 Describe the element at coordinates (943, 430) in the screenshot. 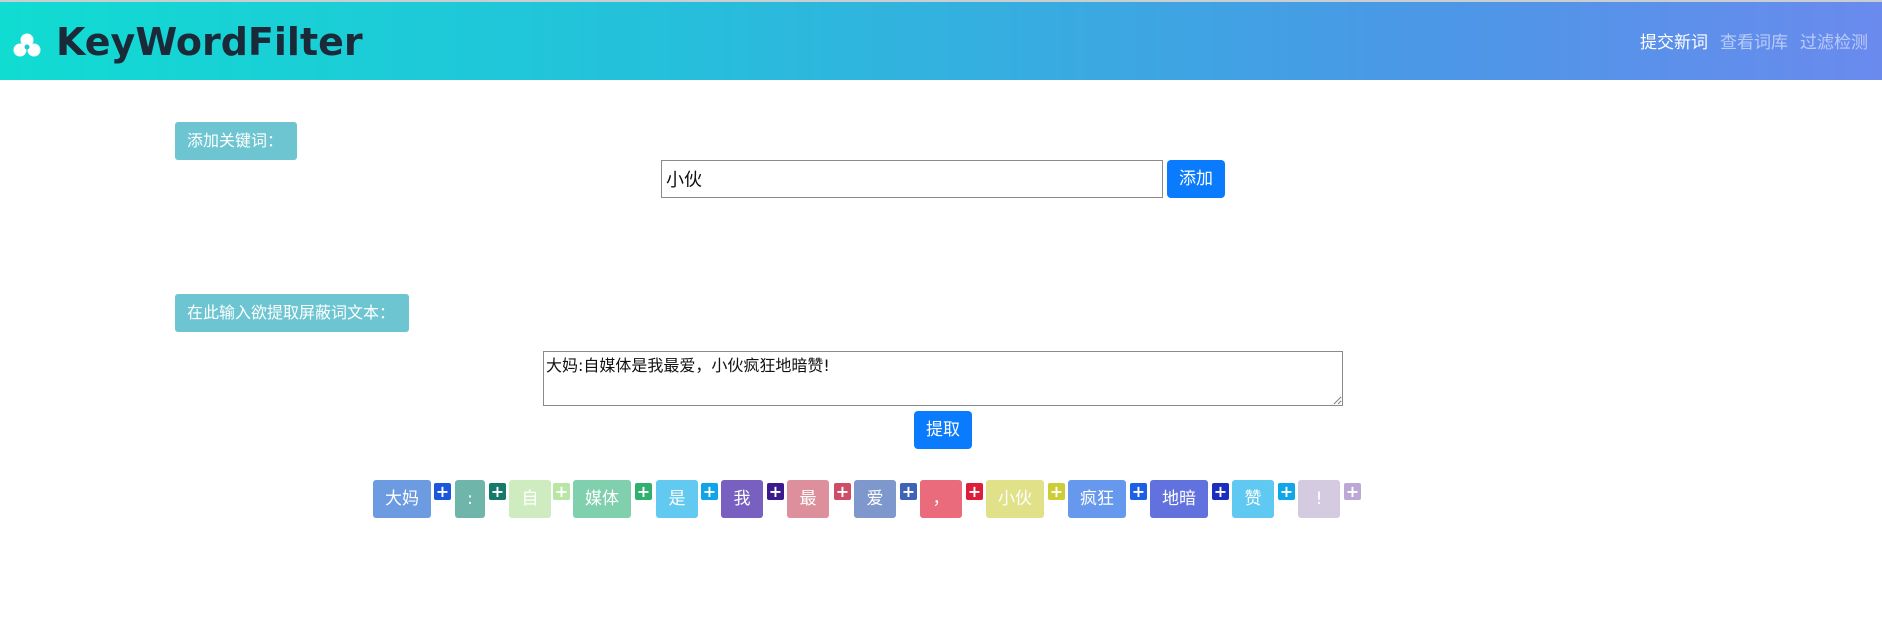

I see `extract-button: 提取` at that location.